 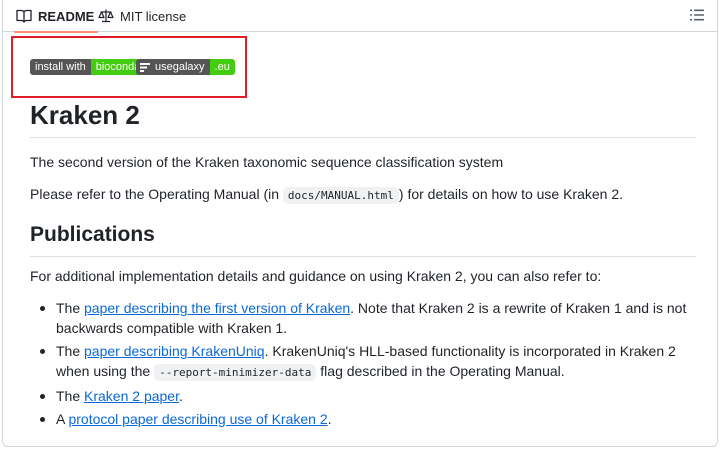 I want to click on title-divider, so click(x=363, y=137).